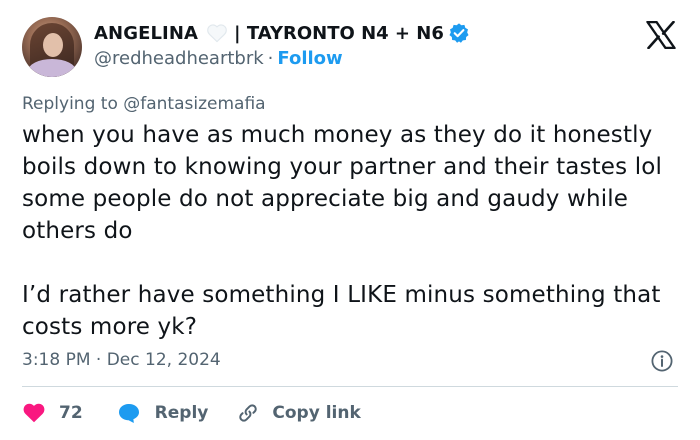 The height and width of the screenshot is (440, 700). Describe the element at coordinates (661, 35) in the screenshot. I see `x-logo-icon` at that location.